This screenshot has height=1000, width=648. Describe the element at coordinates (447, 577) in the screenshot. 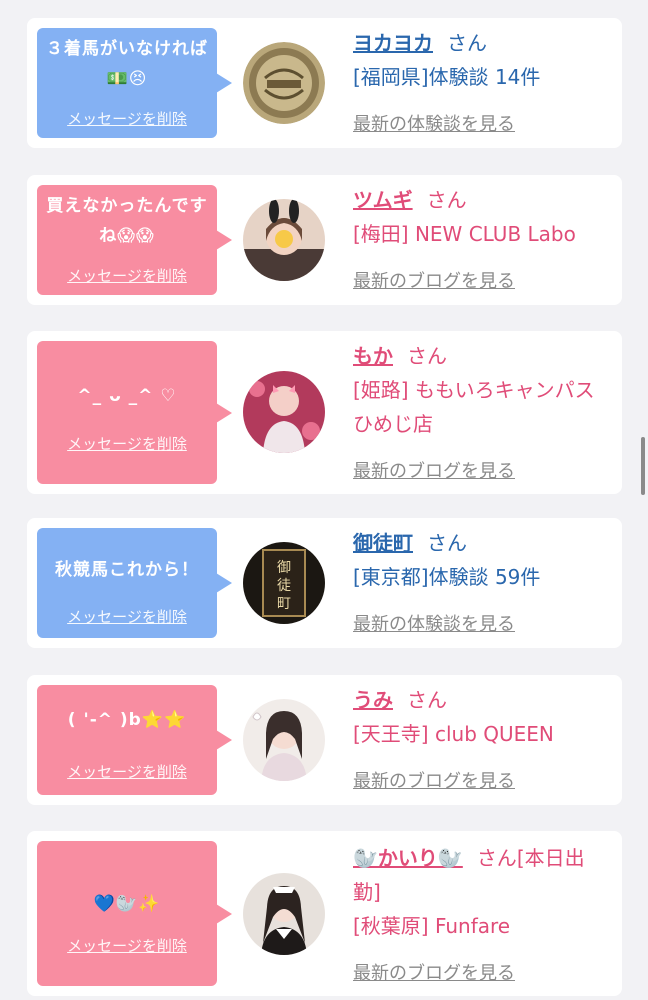

I see `shop-info: [東京都]体験談 59件` at that location.